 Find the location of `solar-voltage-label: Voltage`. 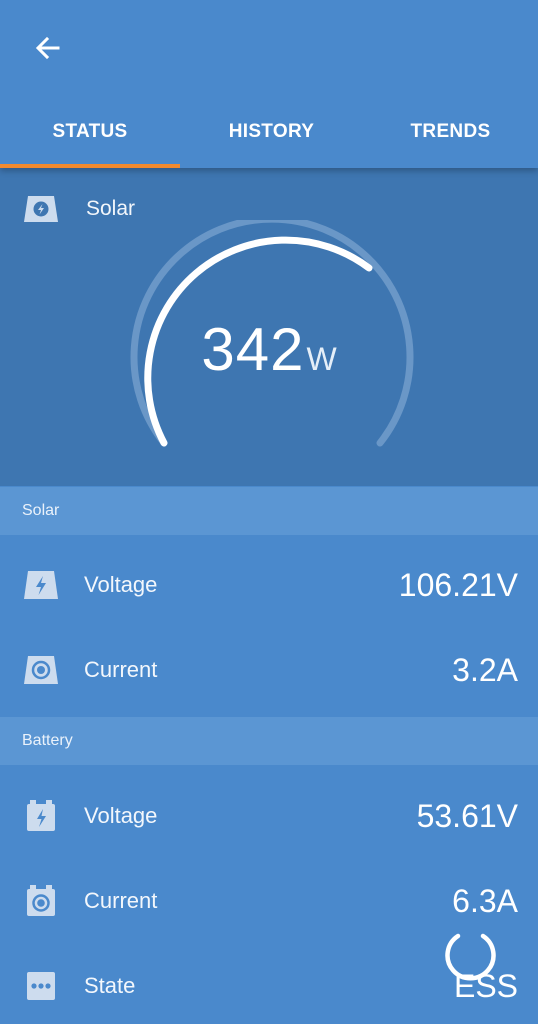

solar-voltage-label: Voltage is located at coordinates (121, 584).